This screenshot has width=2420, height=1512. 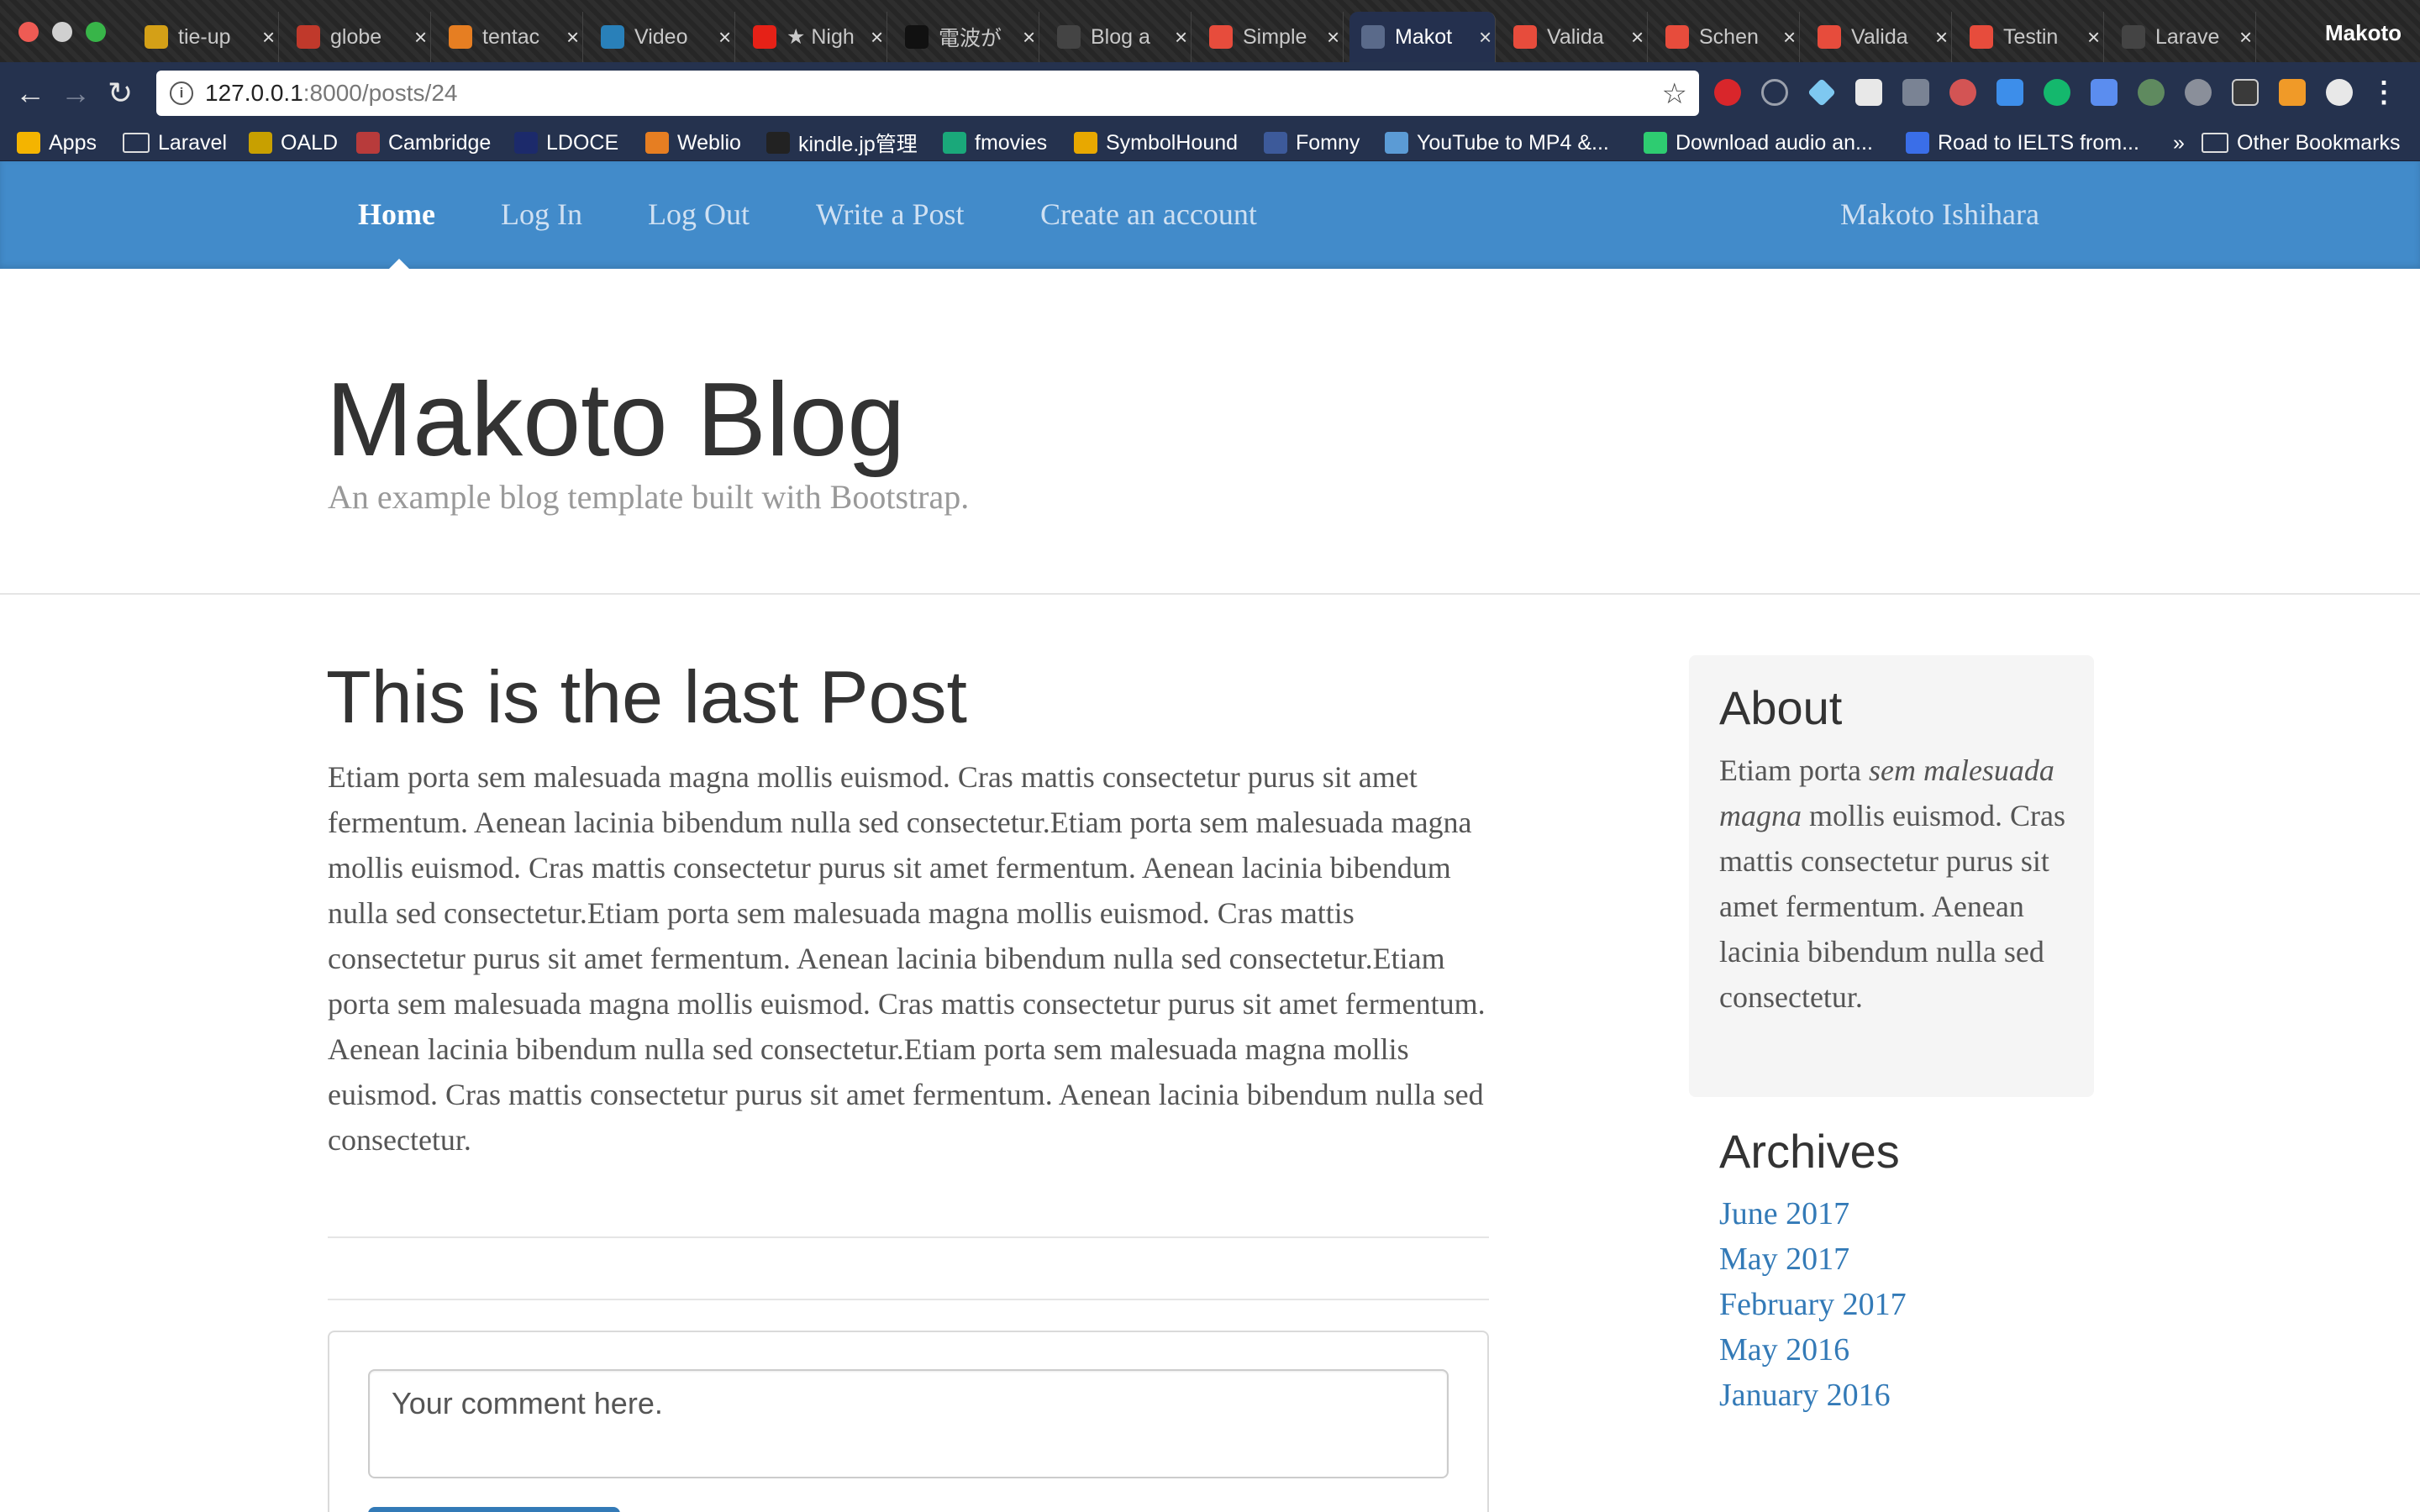 What do you see at coordinates (494, 1509) in the screenshot?
I see `comment-submit-button` at bounding box center [494, 1509].